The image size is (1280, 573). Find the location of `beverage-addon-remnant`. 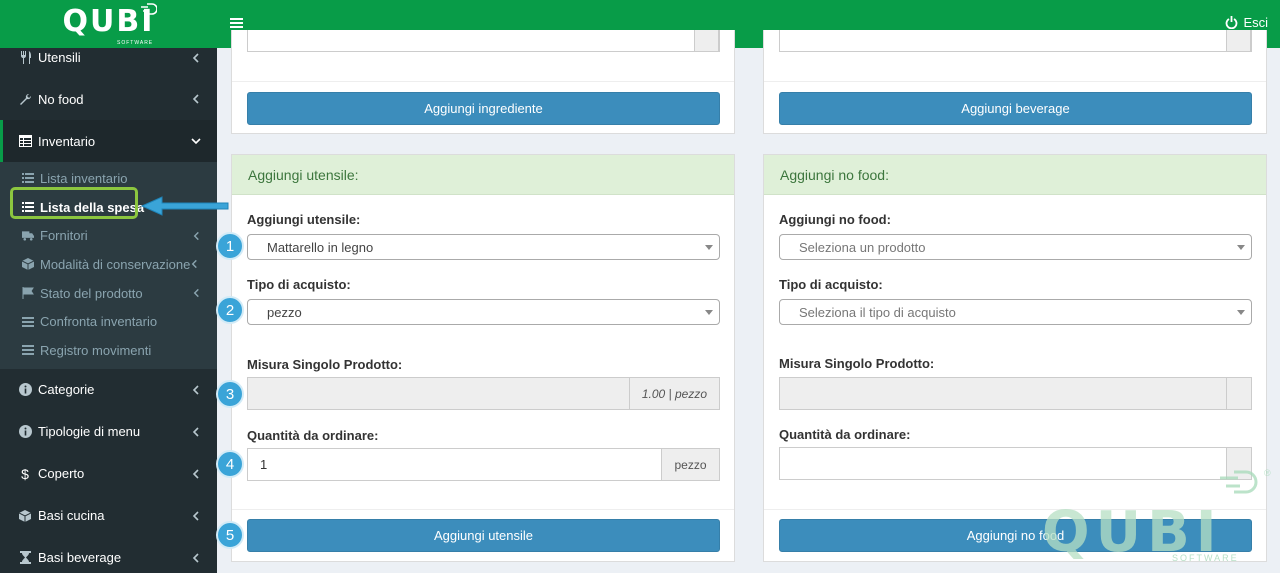

beverage-addon-remnant is located at coordinates (1238, 41).